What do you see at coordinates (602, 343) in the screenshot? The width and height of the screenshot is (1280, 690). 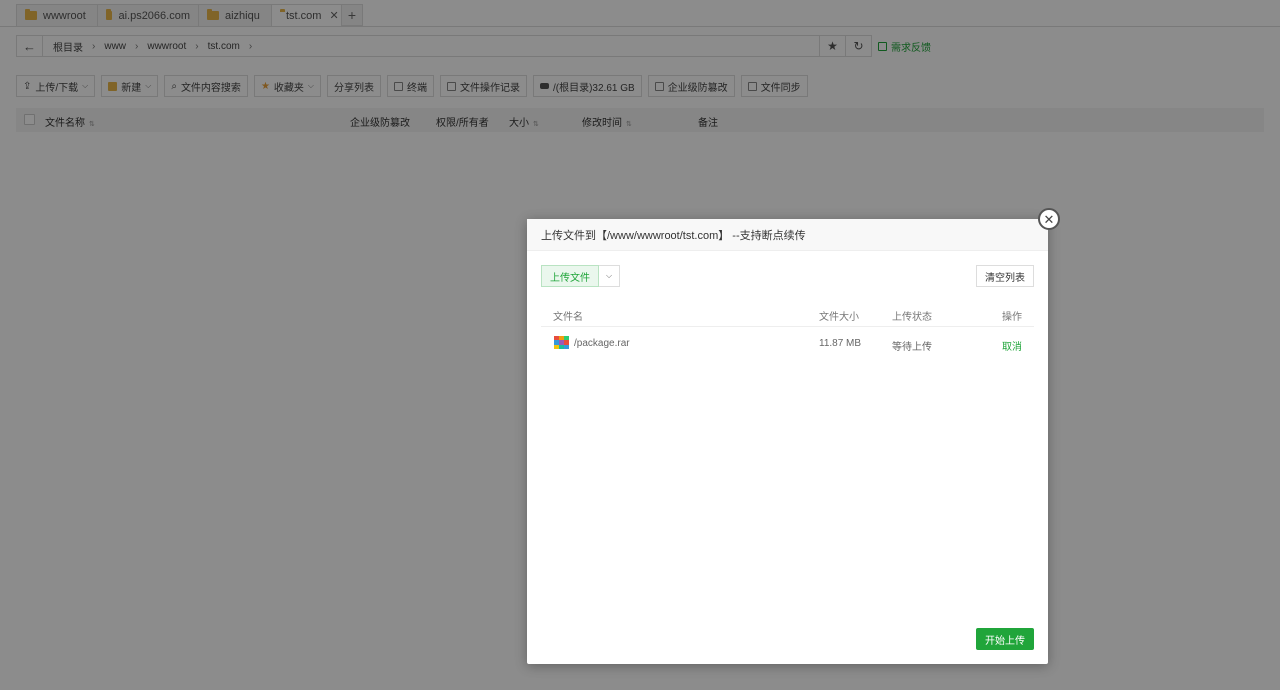 I see `file-name: /package.rar` at bounding box center [602, 343].